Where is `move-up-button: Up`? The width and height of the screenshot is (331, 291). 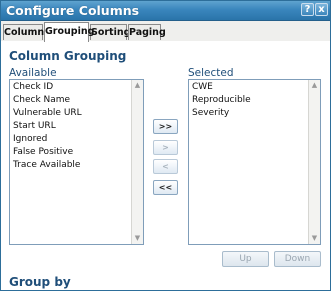 move-up-button: Up is located at coordinates (245, 259).